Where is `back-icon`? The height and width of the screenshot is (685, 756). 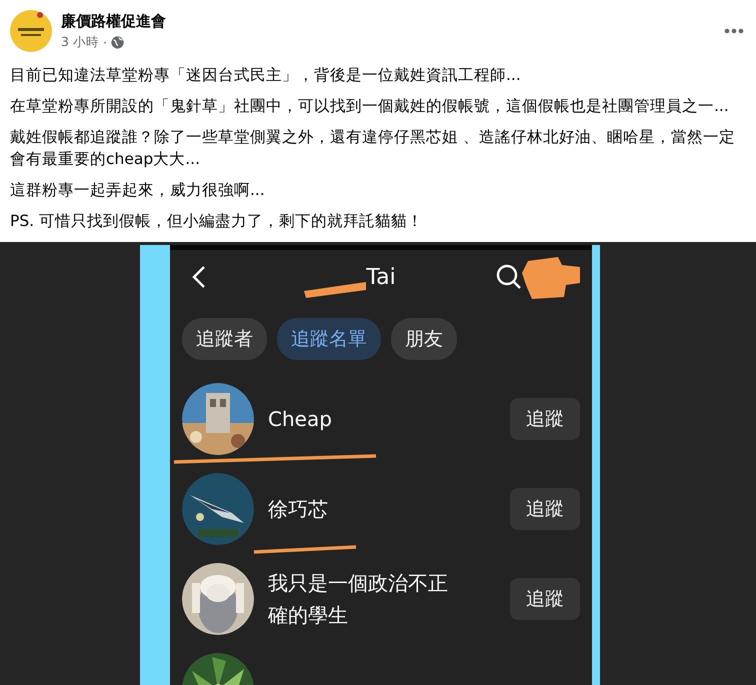
back-icon is located at coordinates (199, 277).